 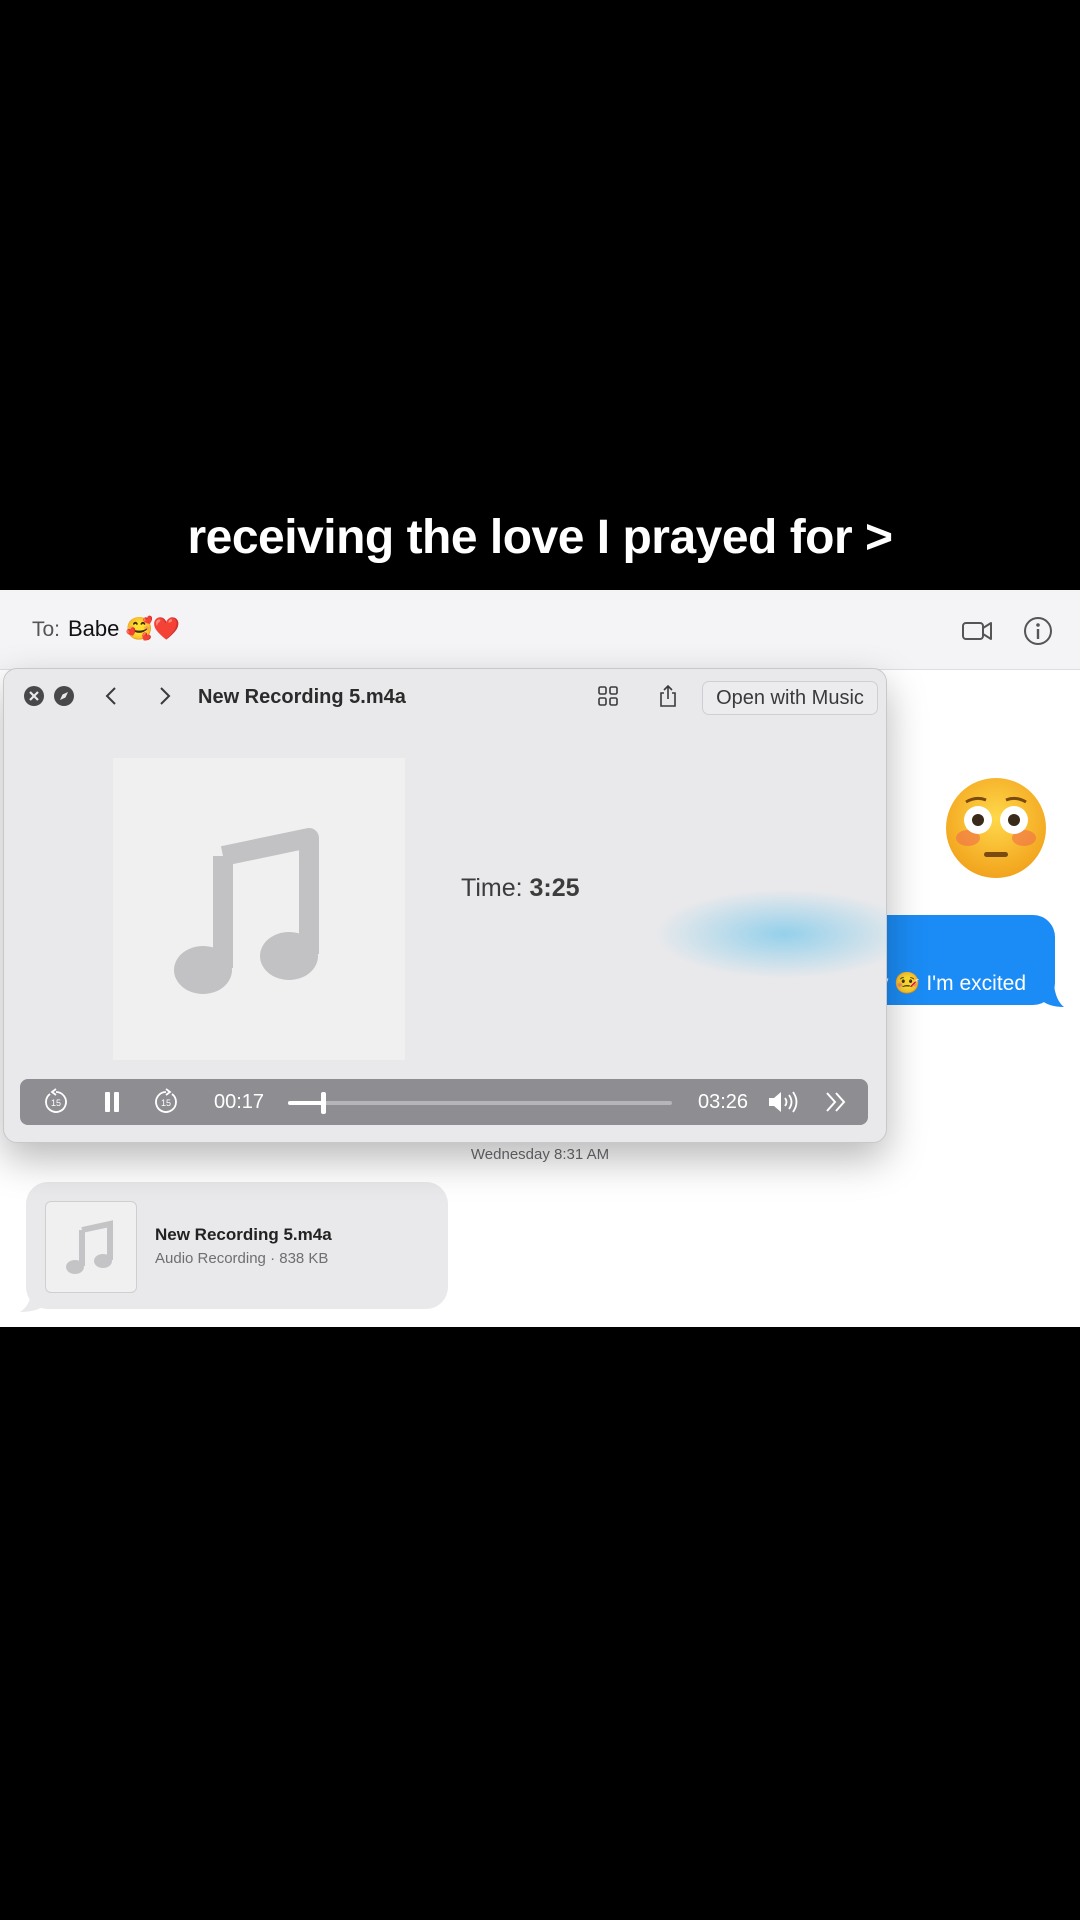 What do you see at coordinates (977, 631) in the screenshot?
I see `video-icon` at bounding box center [977, 631].